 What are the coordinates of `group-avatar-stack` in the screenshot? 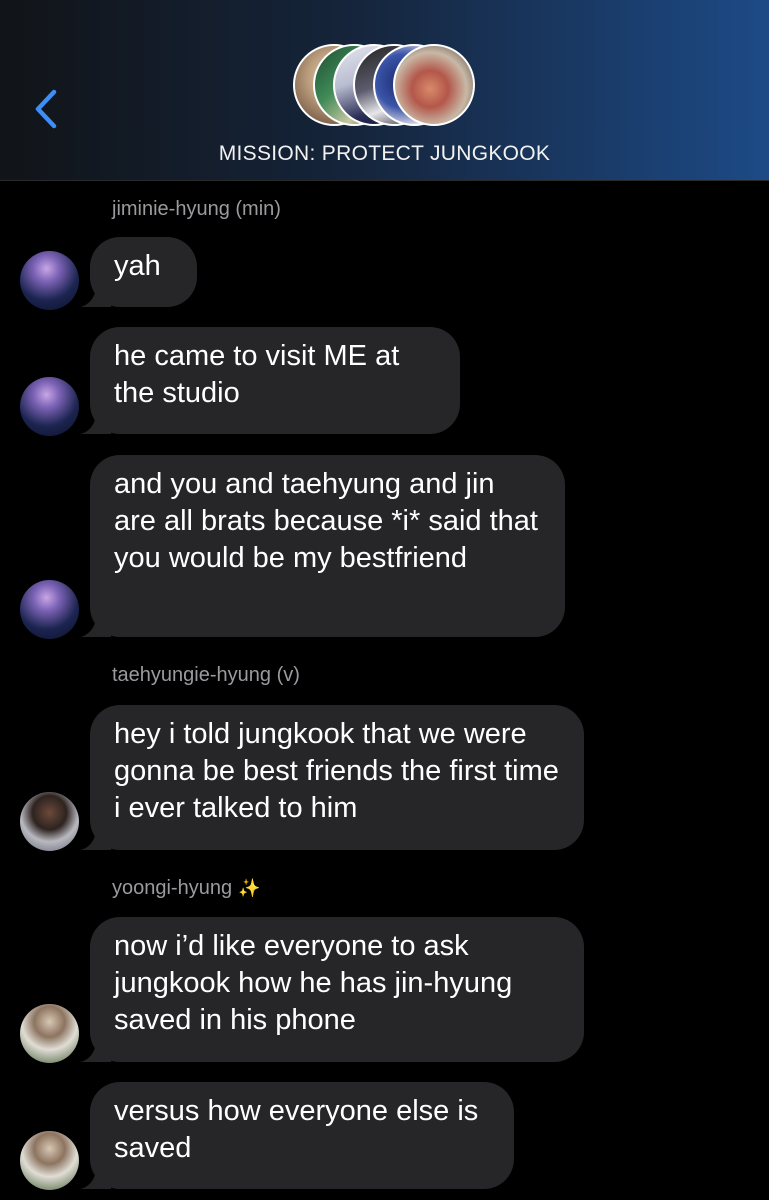 It's located at (388, 87).